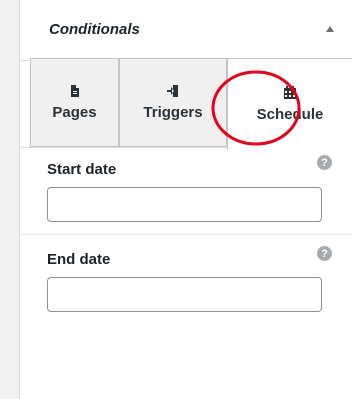  Describe the element at coordinates (94, 29) in the screenshot. I see `panel-title: Conditionals` at that location.